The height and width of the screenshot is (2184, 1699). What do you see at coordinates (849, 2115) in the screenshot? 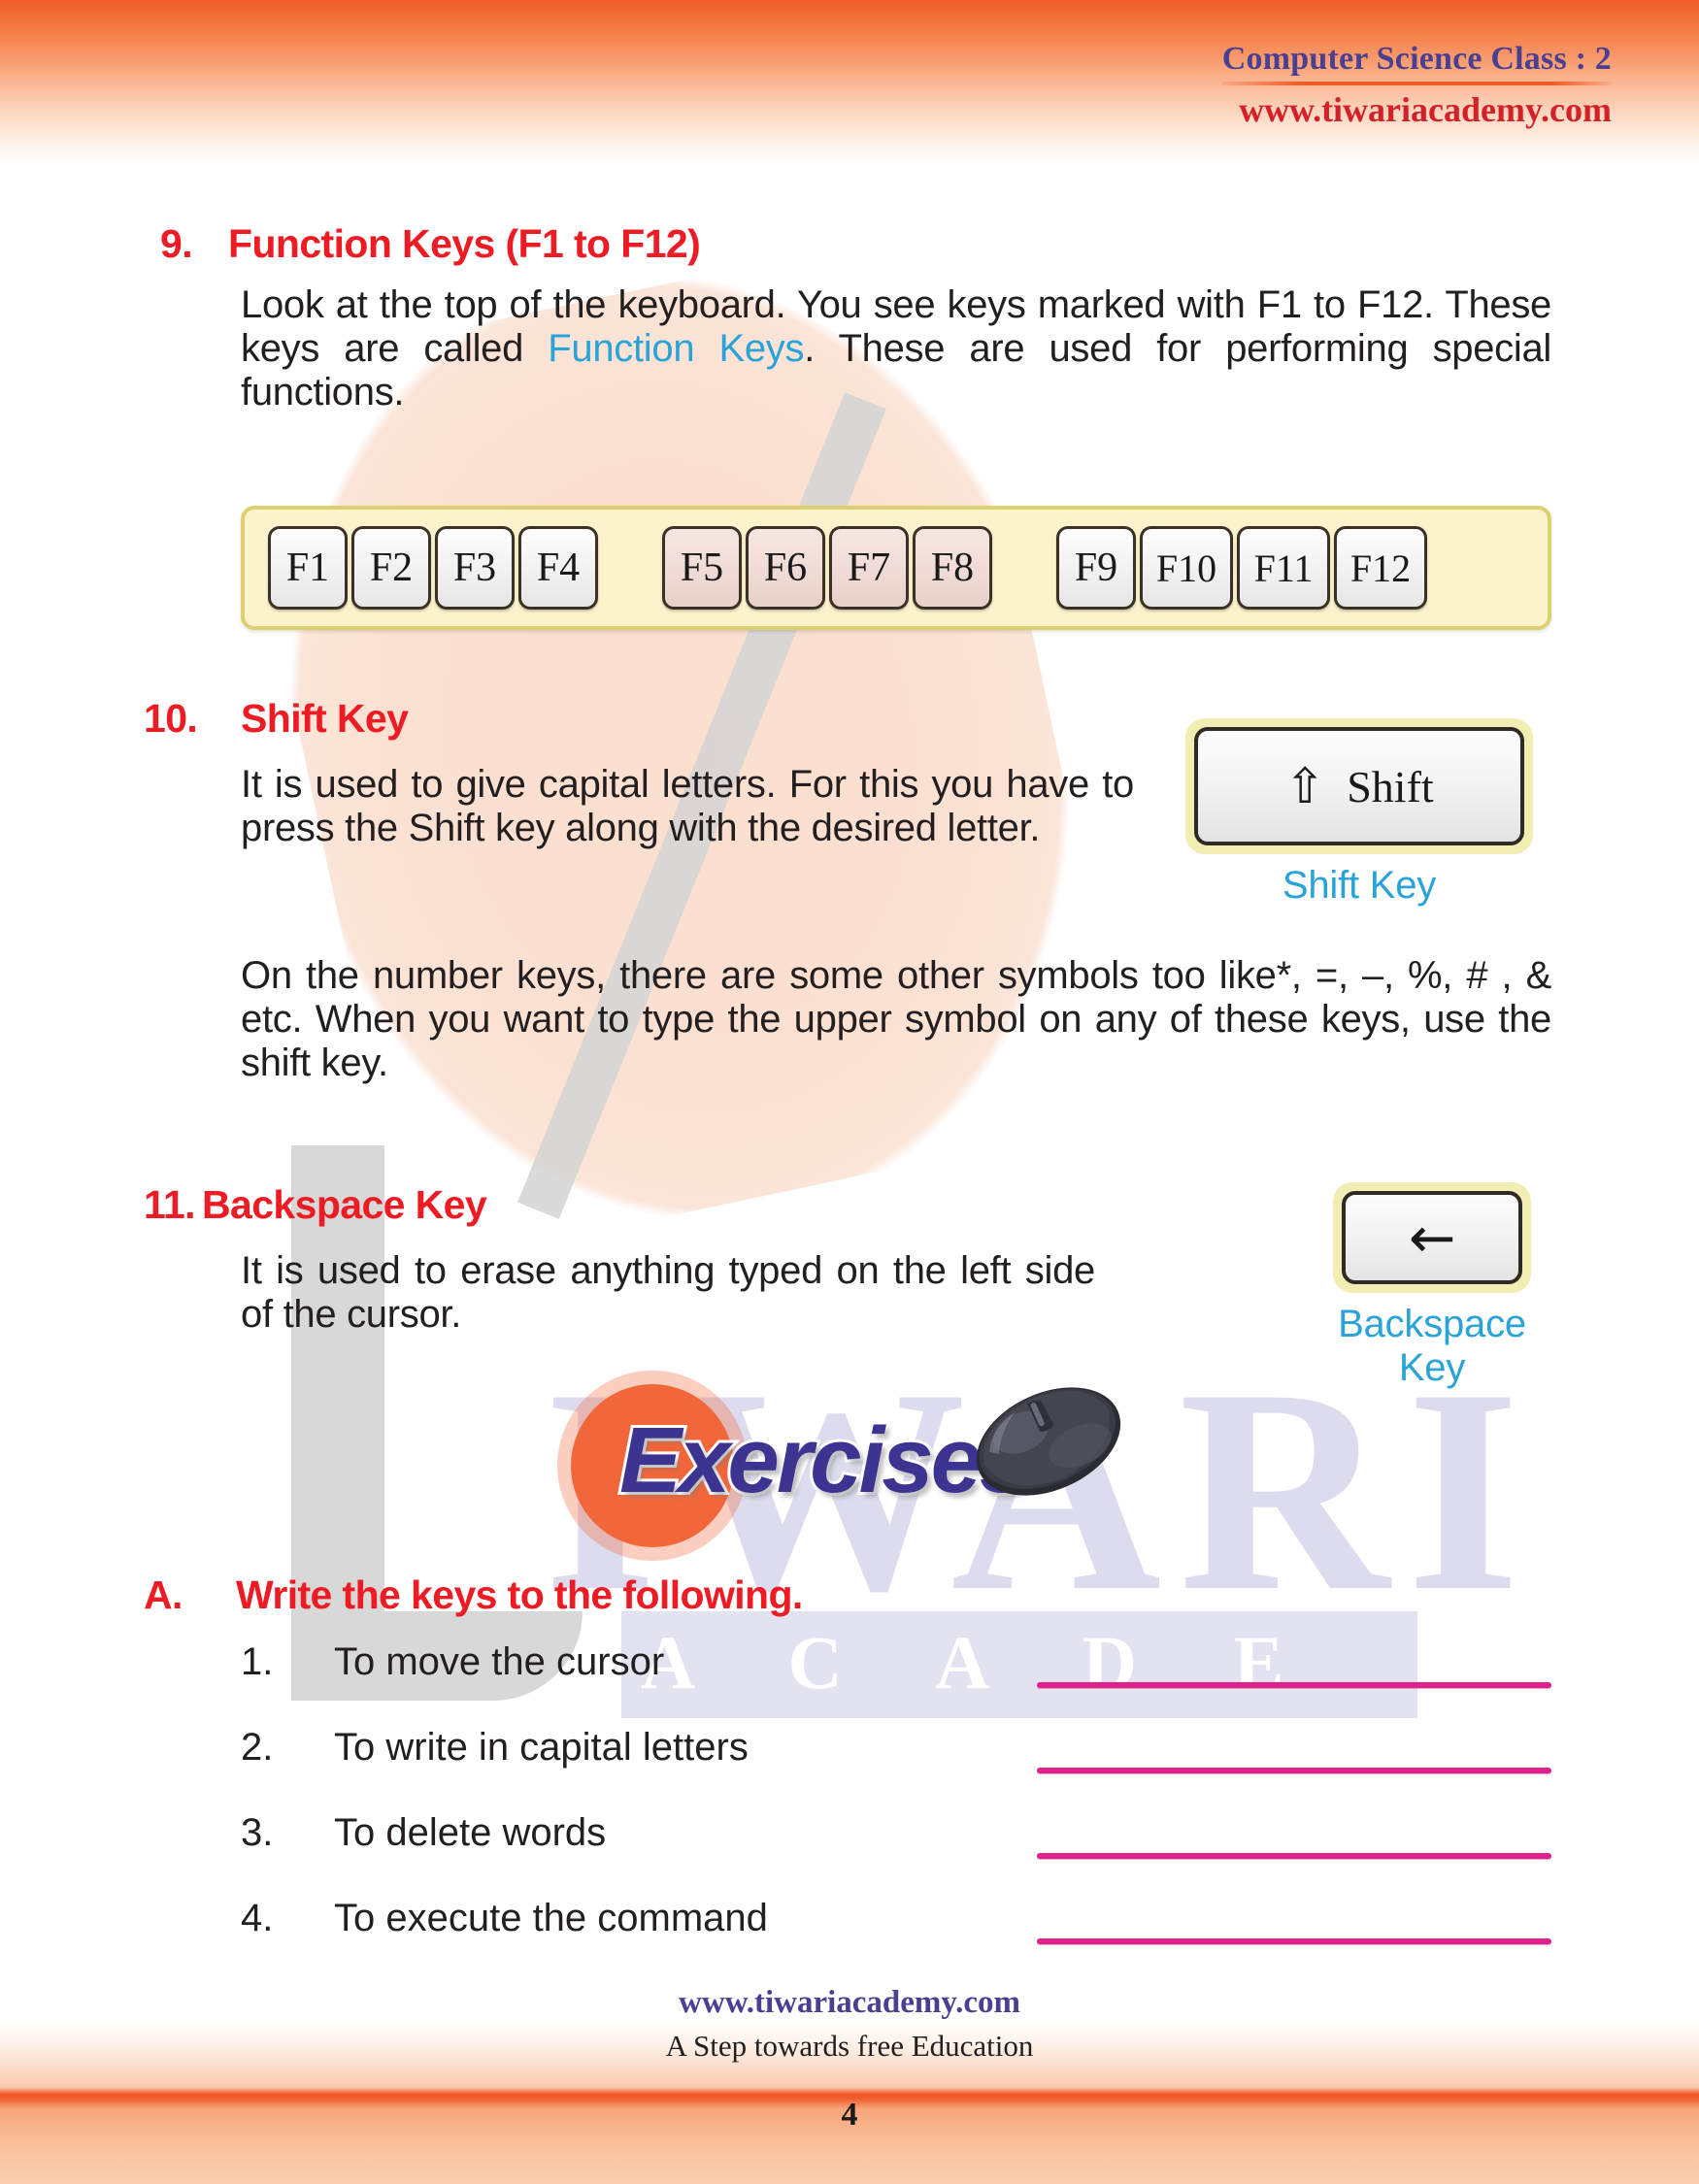
I see `footer-page-number: 4` at bounding box center [849, 2115].